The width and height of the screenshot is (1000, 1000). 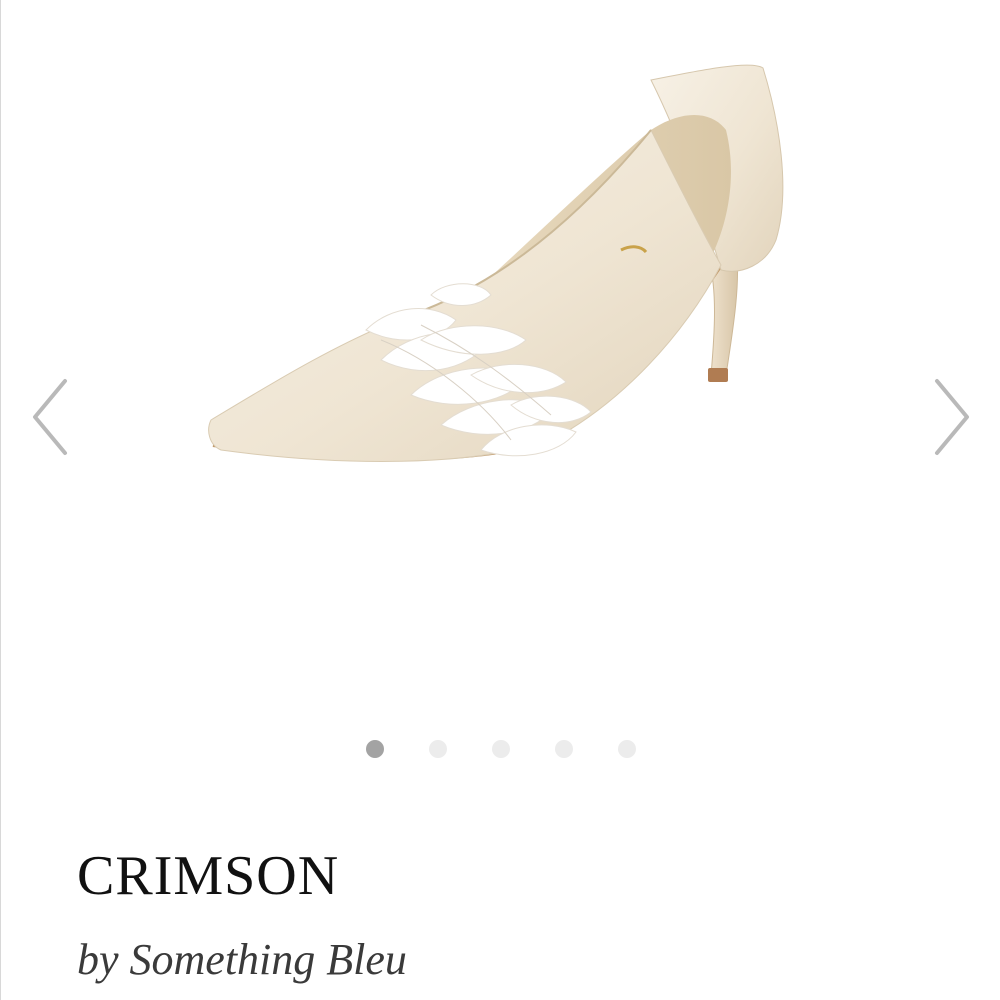 What do you see at coordinates (208, 876) in the screenshot?
I see `product-title: CRIMSON` at bounding box center [208, 876].